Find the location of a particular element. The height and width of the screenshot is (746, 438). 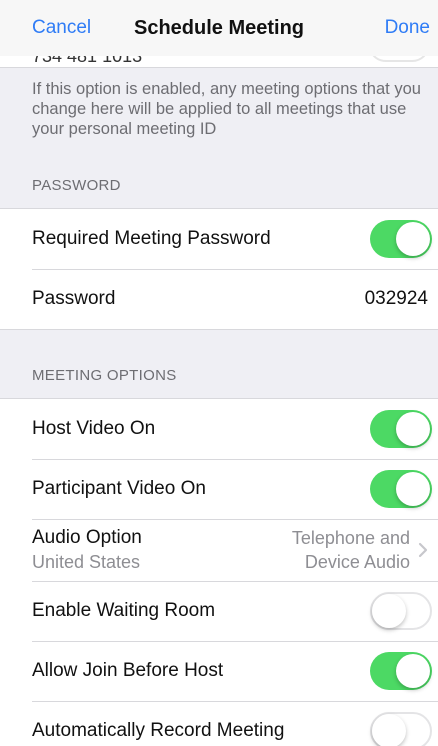

meeting-options-header: MEETING OPTIONS is located at coordinates (104, 375).